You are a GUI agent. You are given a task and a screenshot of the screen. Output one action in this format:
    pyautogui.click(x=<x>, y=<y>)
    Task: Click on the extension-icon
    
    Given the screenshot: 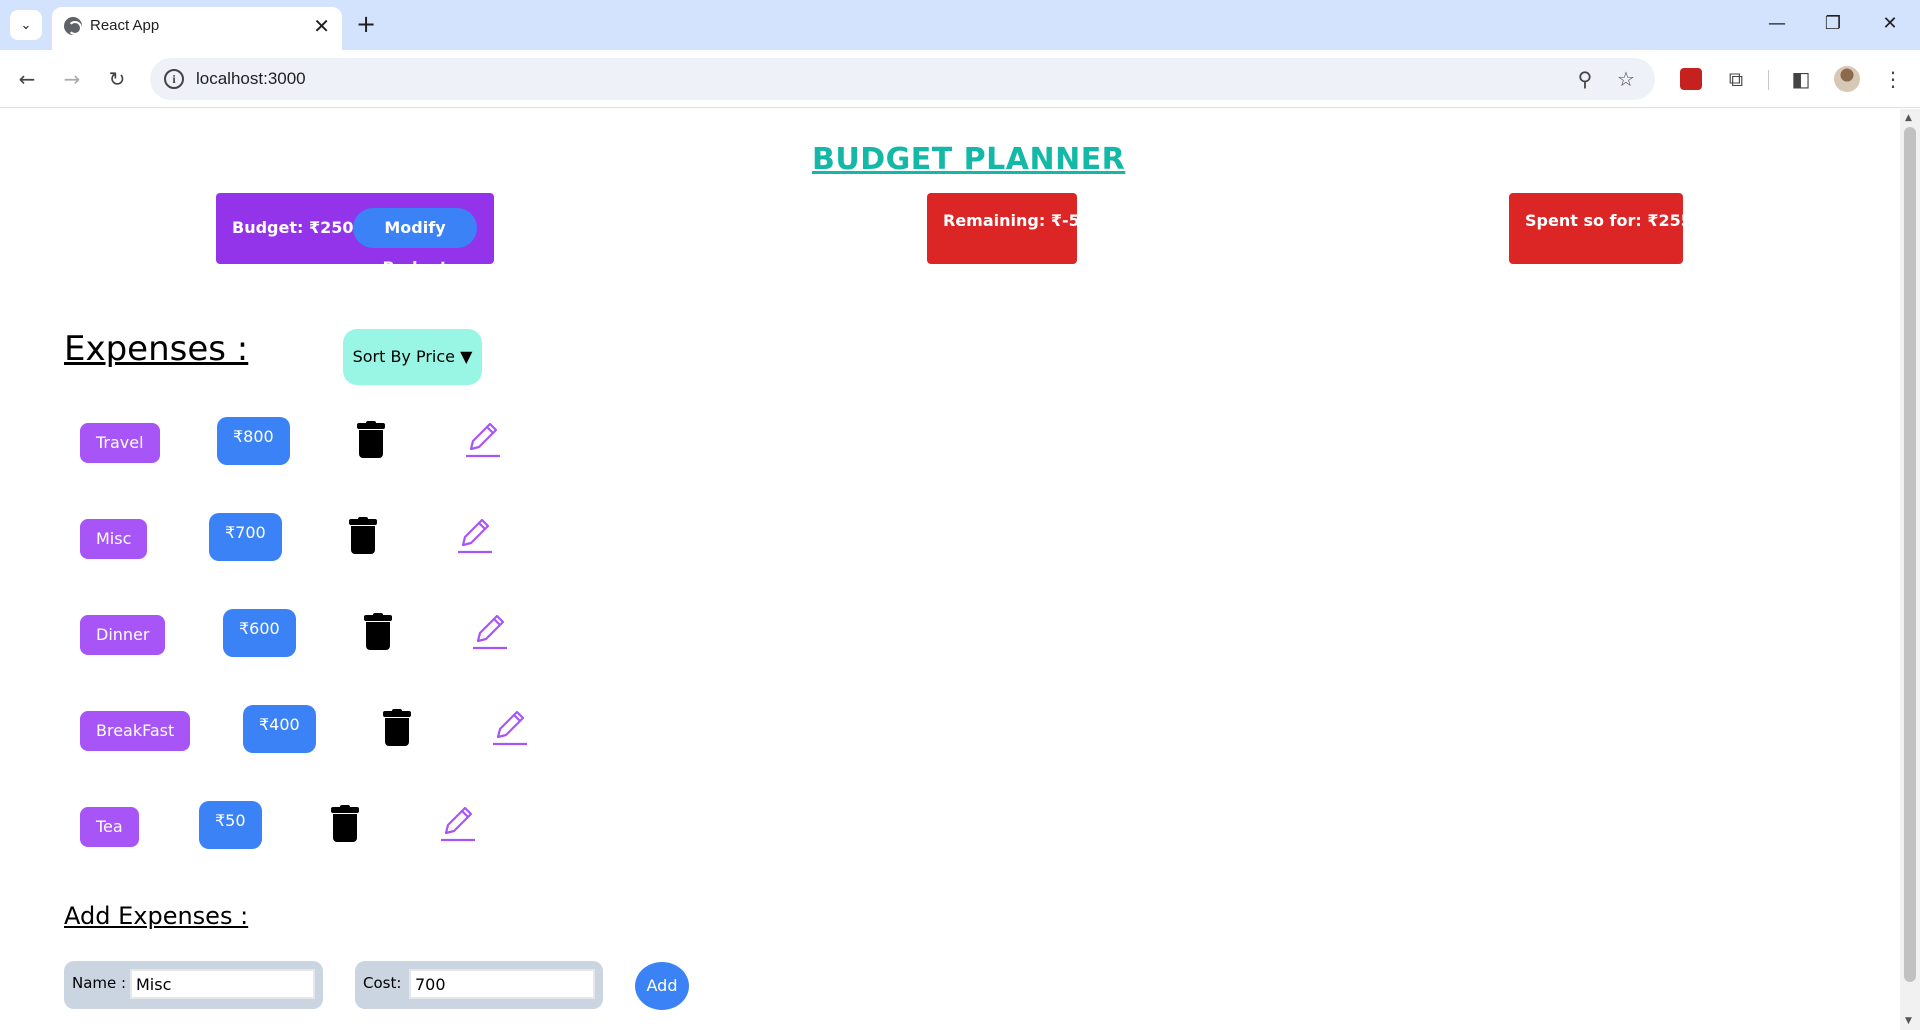 What is the action you would take?
    pyautogui.click(x=1691, y=79)
    